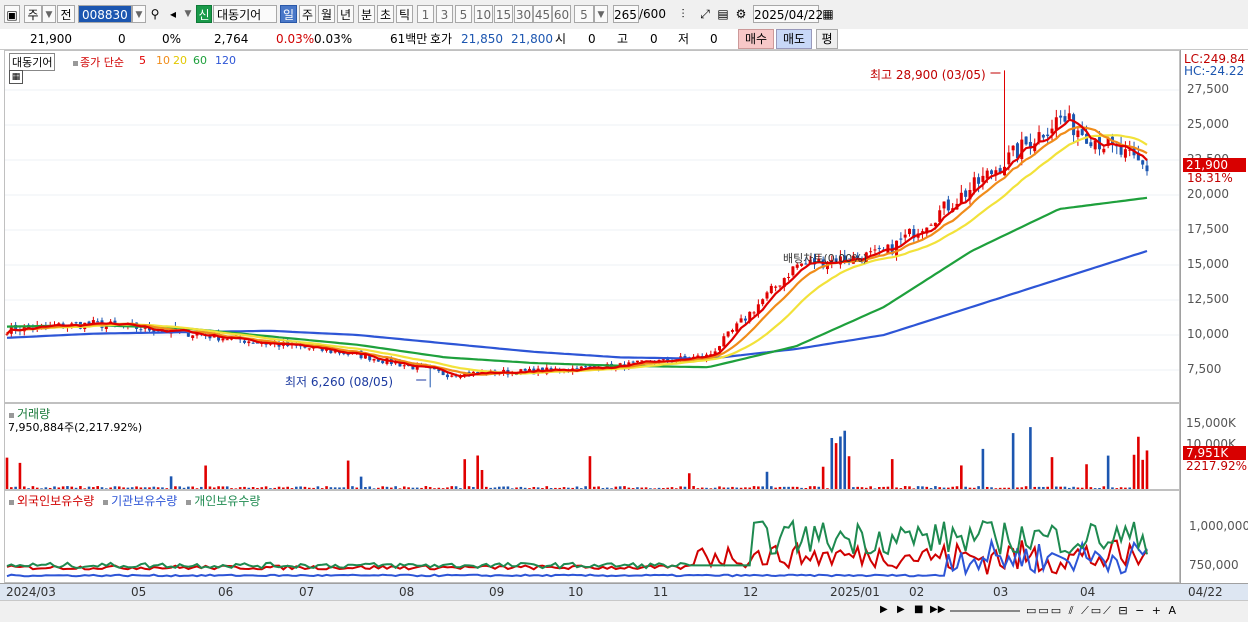  I want to click on period-week: 주, so click(307, 14).